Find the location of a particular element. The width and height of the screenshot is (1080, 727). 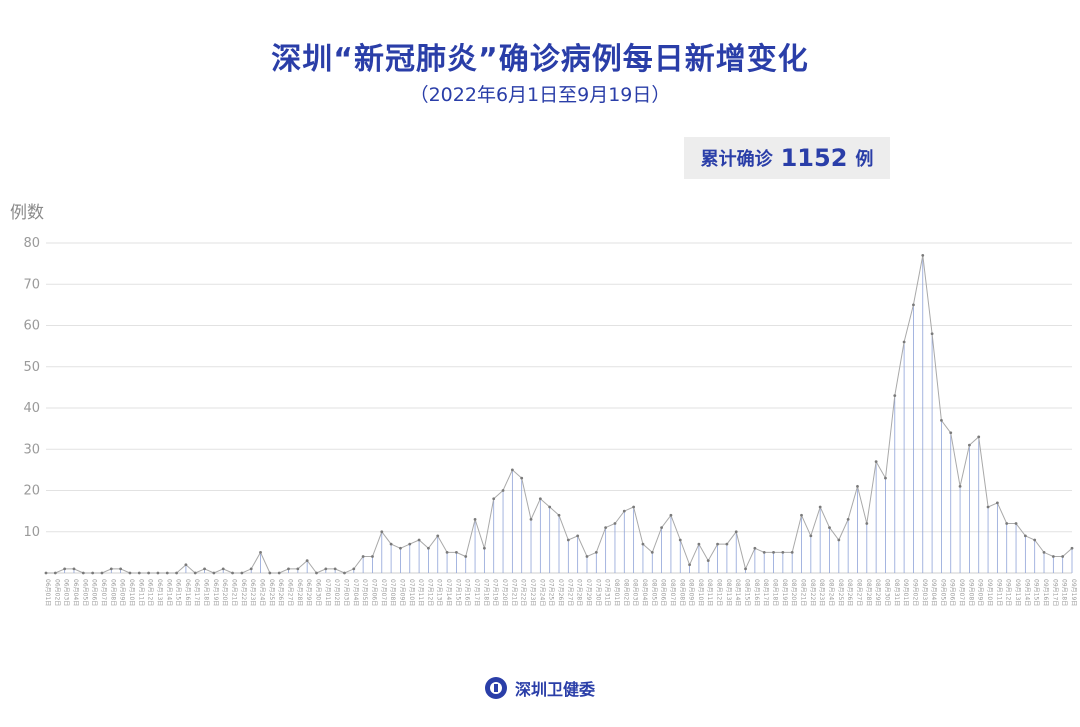

x-tick-label: 07月16日 is located at coordinates (467, 592).